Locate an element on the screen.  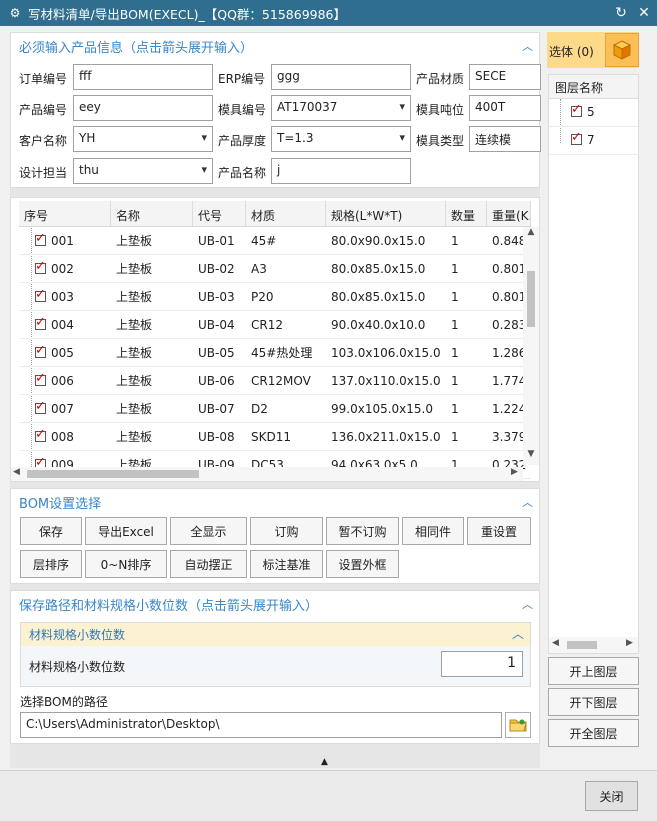
save-path-title: 保存路径和材料规格小数位数（点击箭头展开输入） is located at coordinates (169, 606).